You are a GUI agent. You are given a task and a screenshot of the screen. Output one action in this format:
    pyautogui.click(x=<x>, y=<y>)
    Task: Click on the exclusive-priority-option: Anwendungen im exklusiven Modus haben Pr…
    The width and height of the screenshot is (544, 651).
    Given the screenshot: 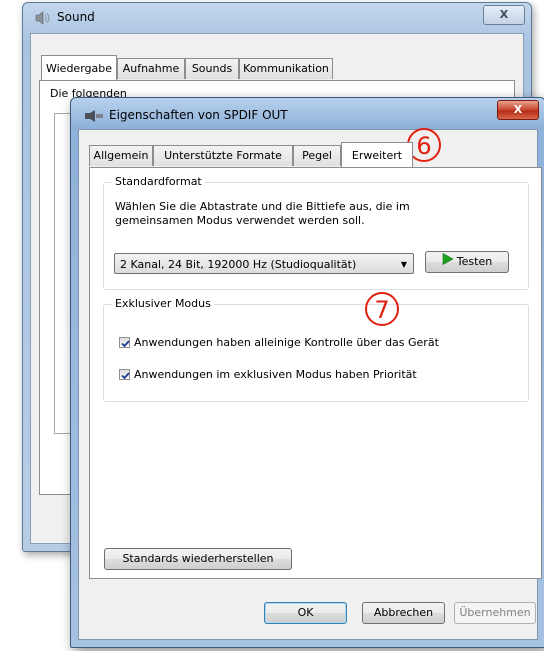 What is the action you would take?
    pyautogui.click(x=268, y=375)
    